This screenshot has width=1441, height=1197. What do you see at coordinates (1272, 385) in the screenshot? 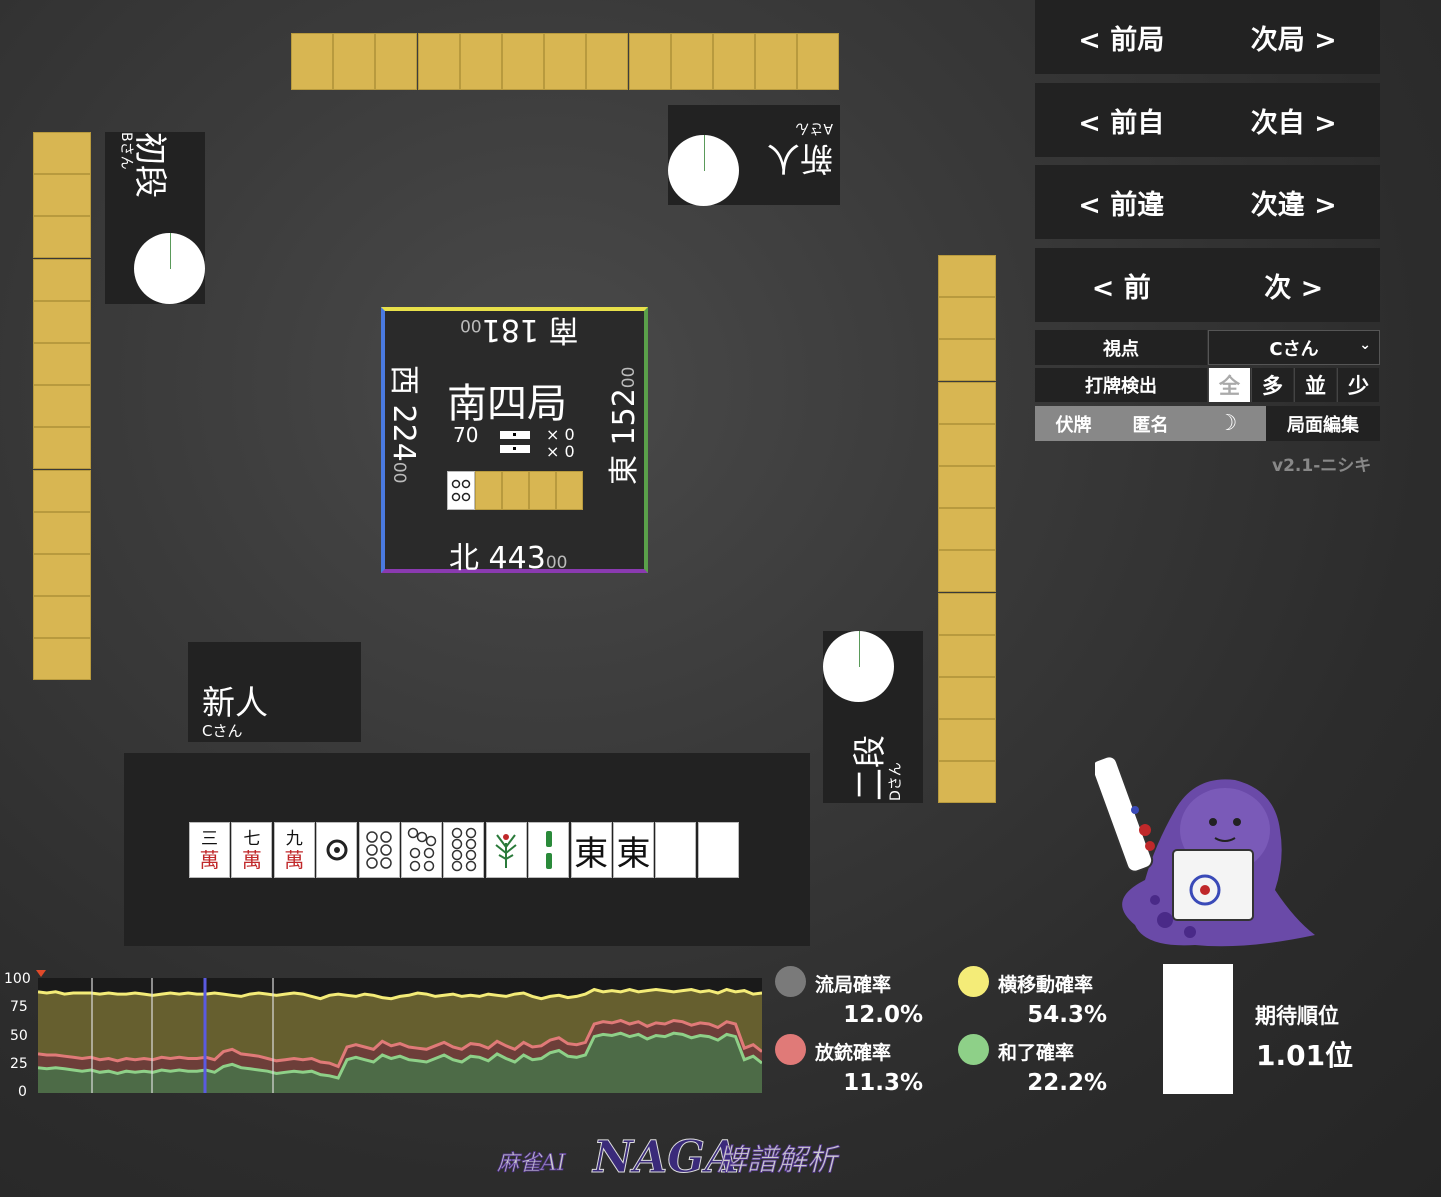
I see `detect-option-1: 多` at bounding box center [1272, 385].